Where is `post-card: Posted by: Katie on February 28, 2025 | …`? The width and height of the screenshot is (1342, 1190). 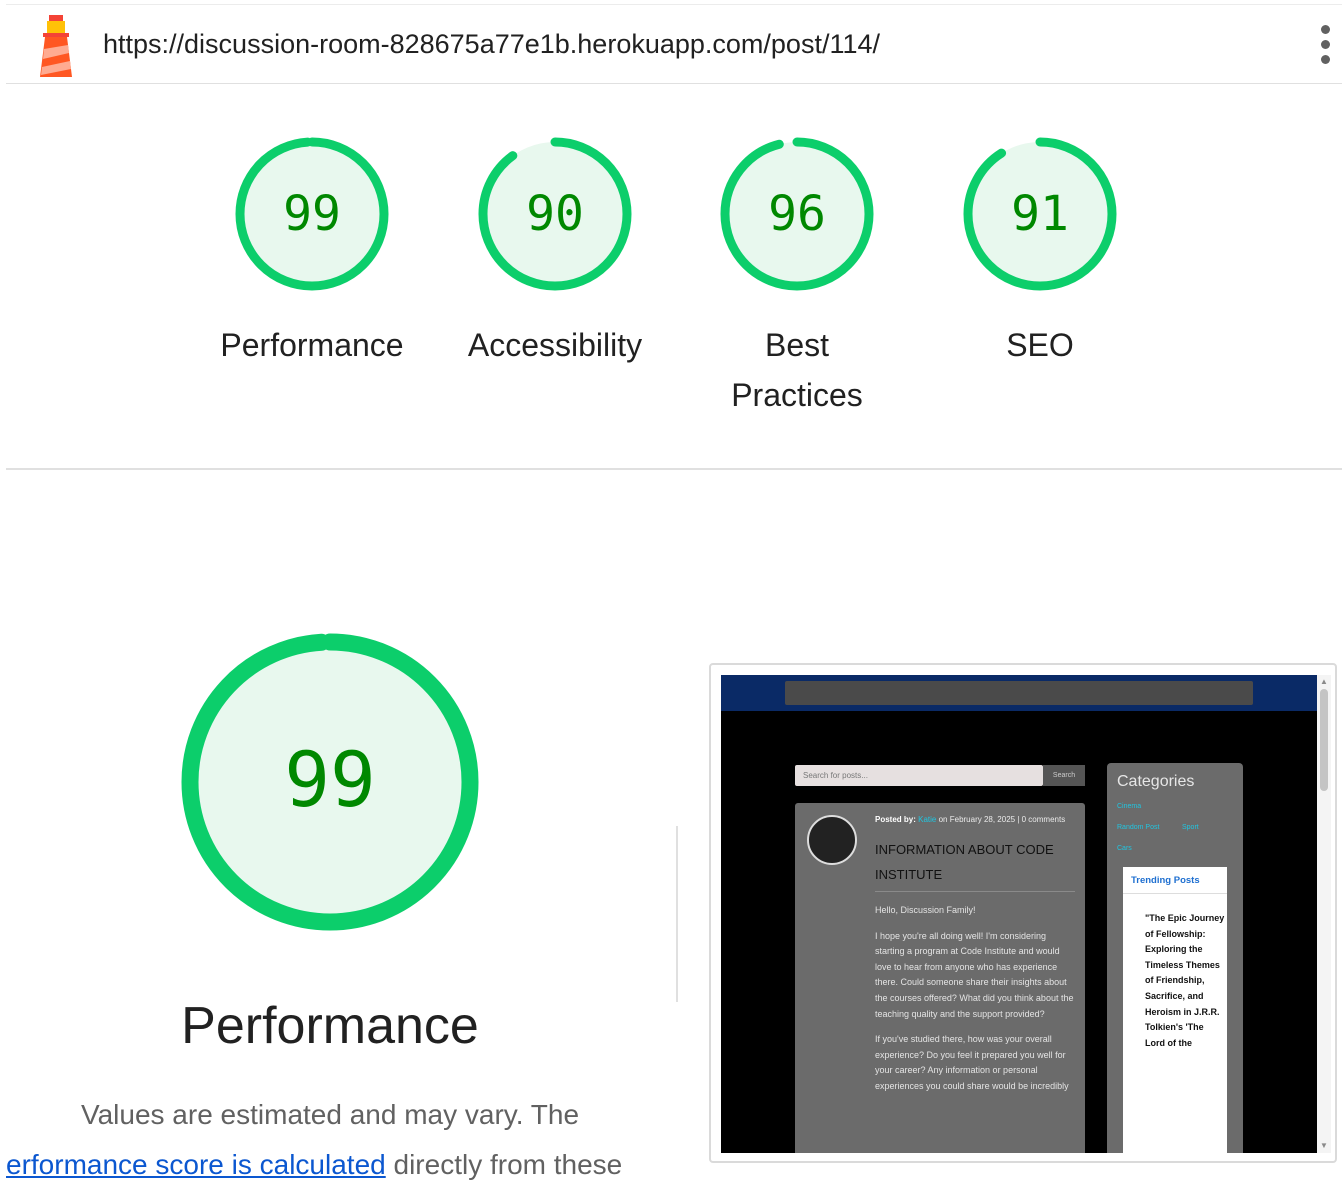 post-card: Posted by: Katie on February 28, 2025 | … is located at coordinates (940, 978).